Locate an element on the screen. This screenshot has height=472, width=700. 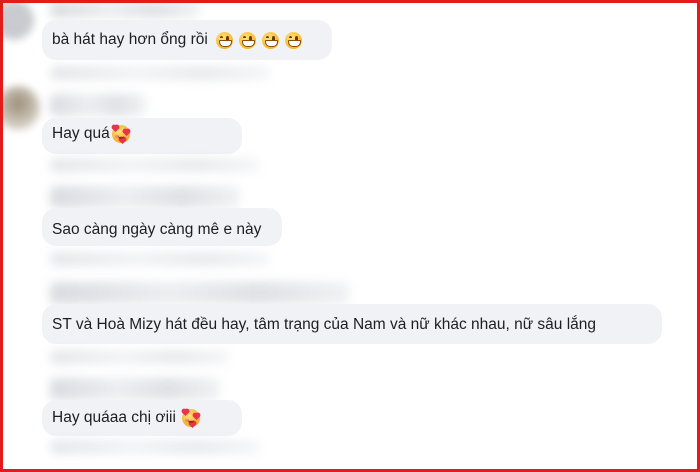
comment-text: bà hát hay hơn ổng rồi is located at coordinates (177, 40).